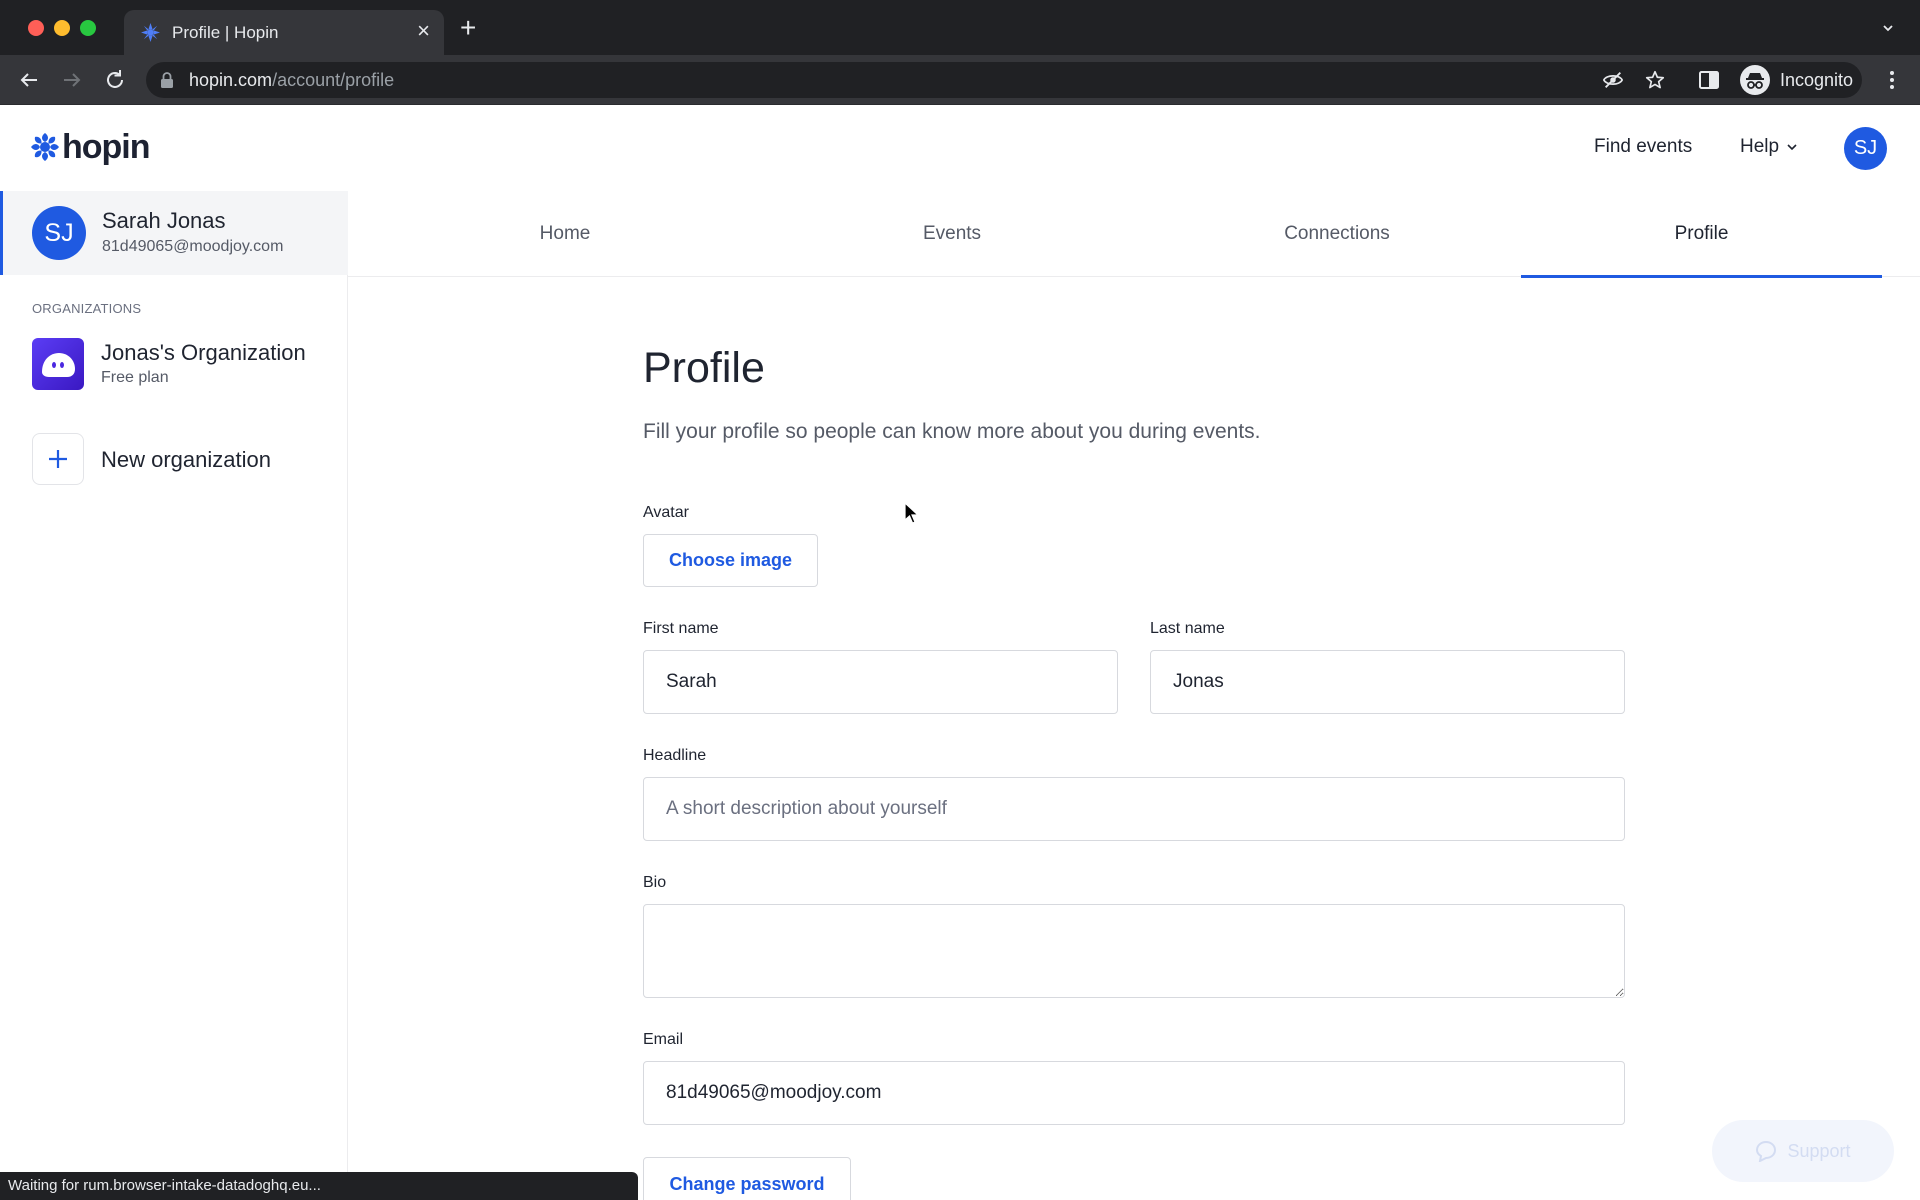 The width and height of the screenshot is (1920, 1200). What do you see at coordinates (58, 364) in the screenshot?
I see `organization-ghost-icon` at bounding box center [58, 364].